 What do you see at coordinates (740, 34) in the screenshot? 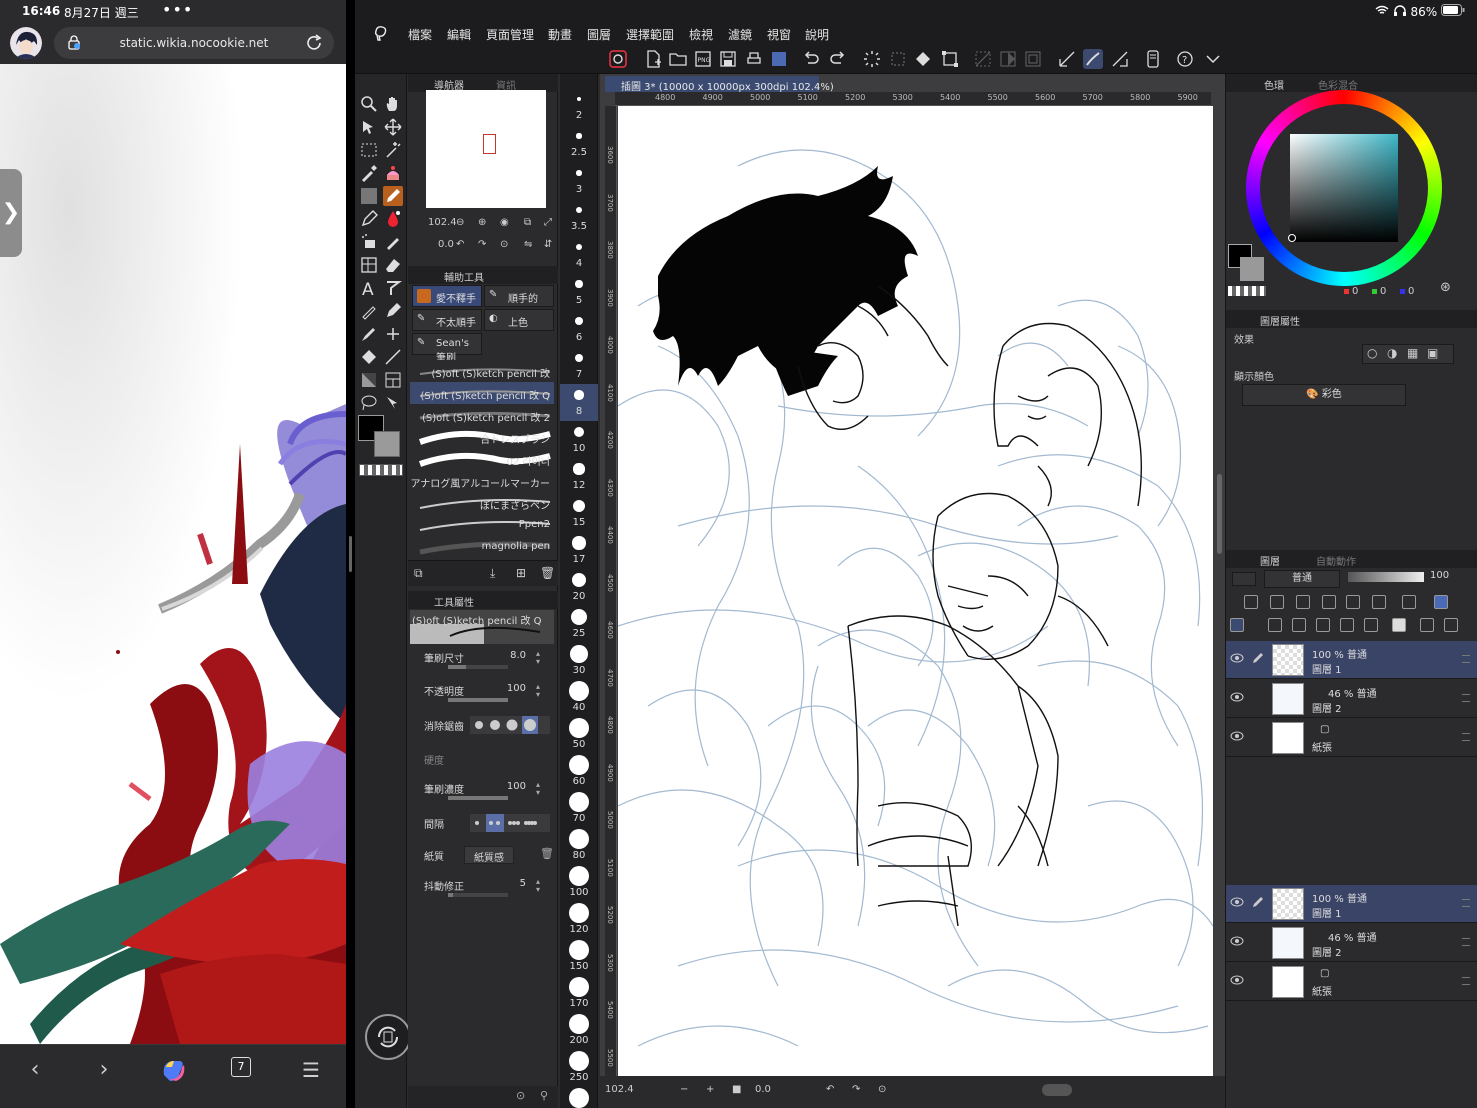
I see `menu-filter: 濾鏡` at bounding box center [740, 34].